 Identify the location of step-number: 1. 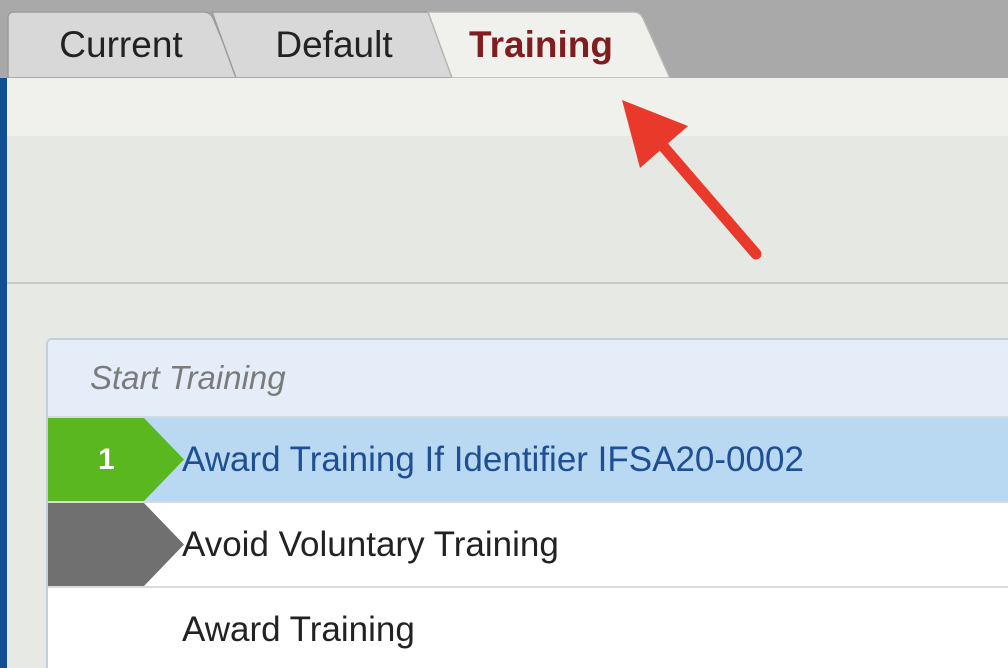
(106, 459).